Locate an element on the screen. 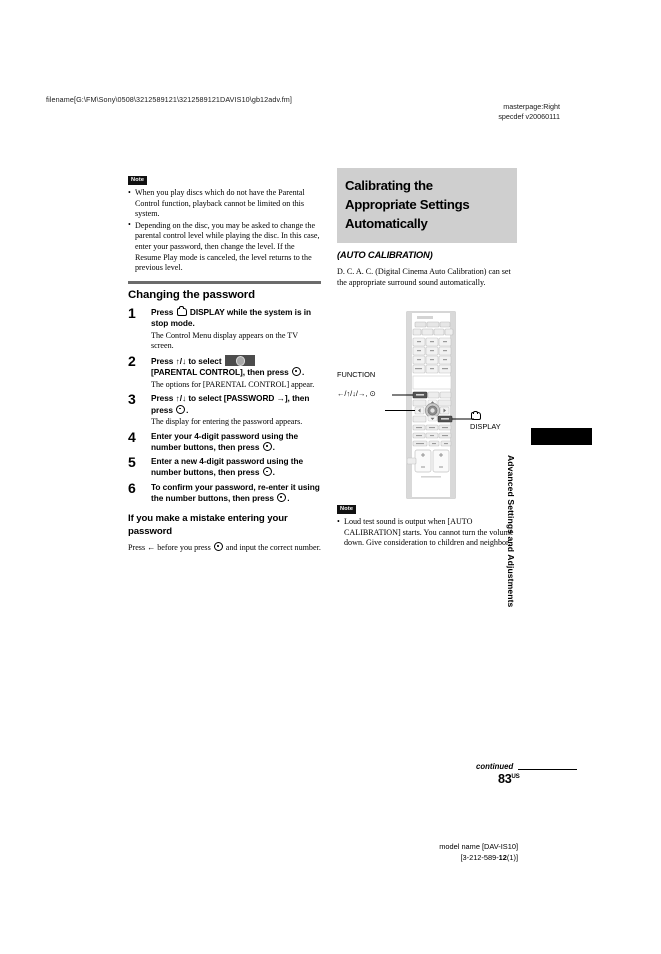 The width and height of the screenshot is (661, 954). mistake-text: Press ← before you press is located at coordinates (170, 548).